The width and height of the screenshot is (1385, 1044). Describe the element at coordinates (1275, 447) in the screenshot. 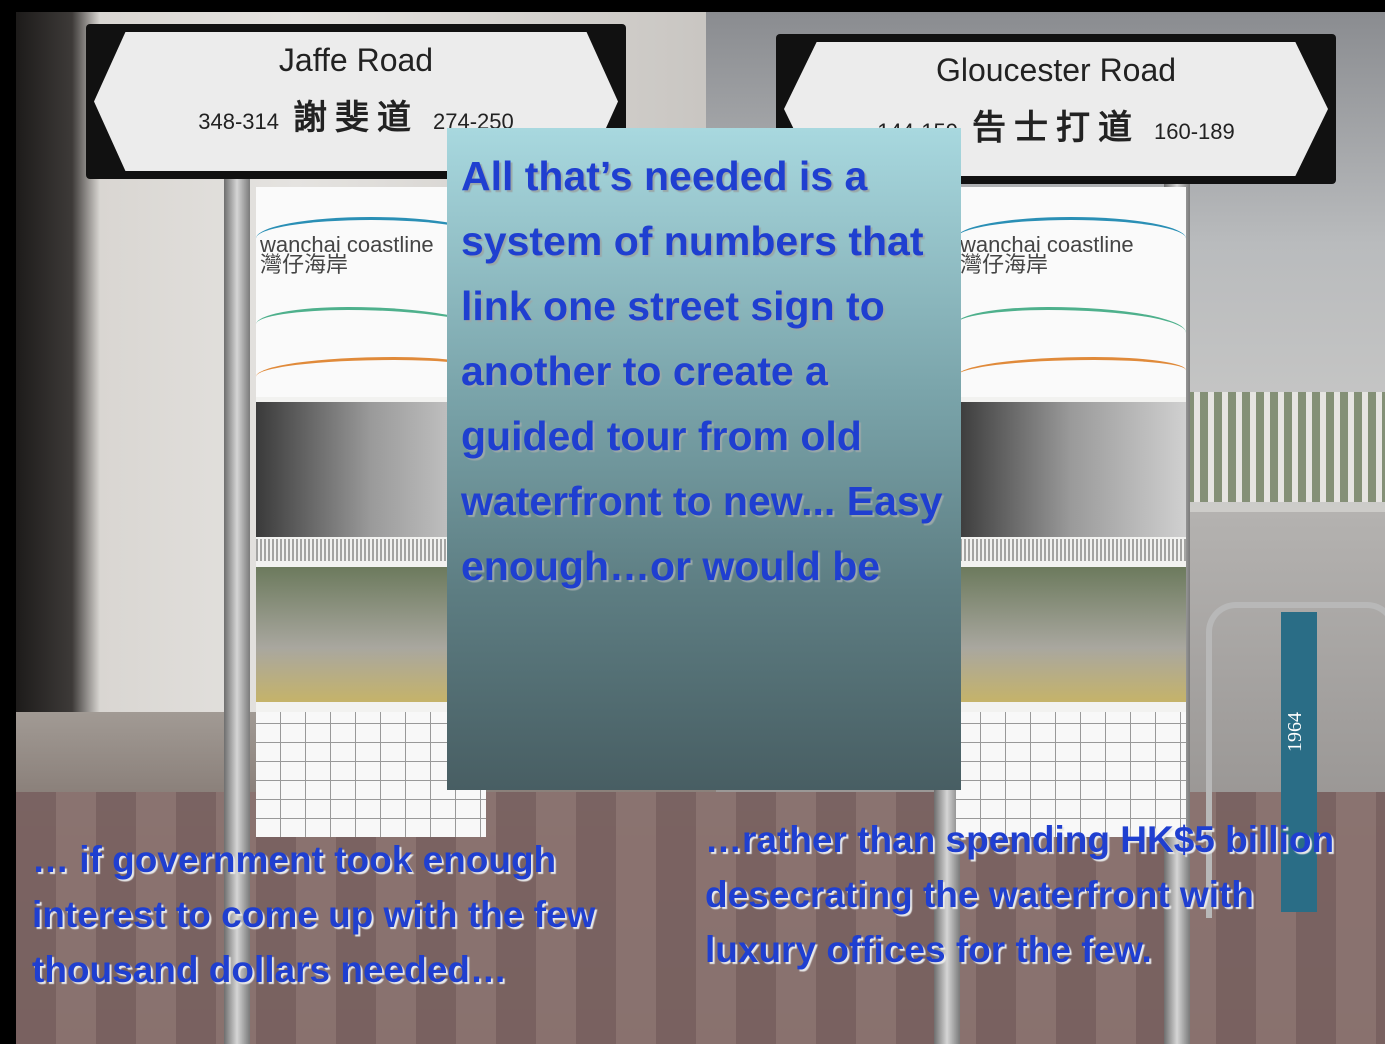

I see `street-railing` at that location.